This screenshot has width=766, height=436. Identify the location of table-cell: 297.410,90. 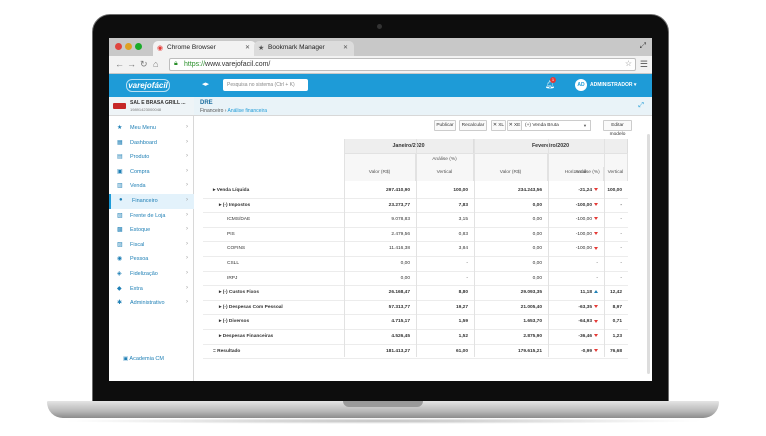
(377, 190).